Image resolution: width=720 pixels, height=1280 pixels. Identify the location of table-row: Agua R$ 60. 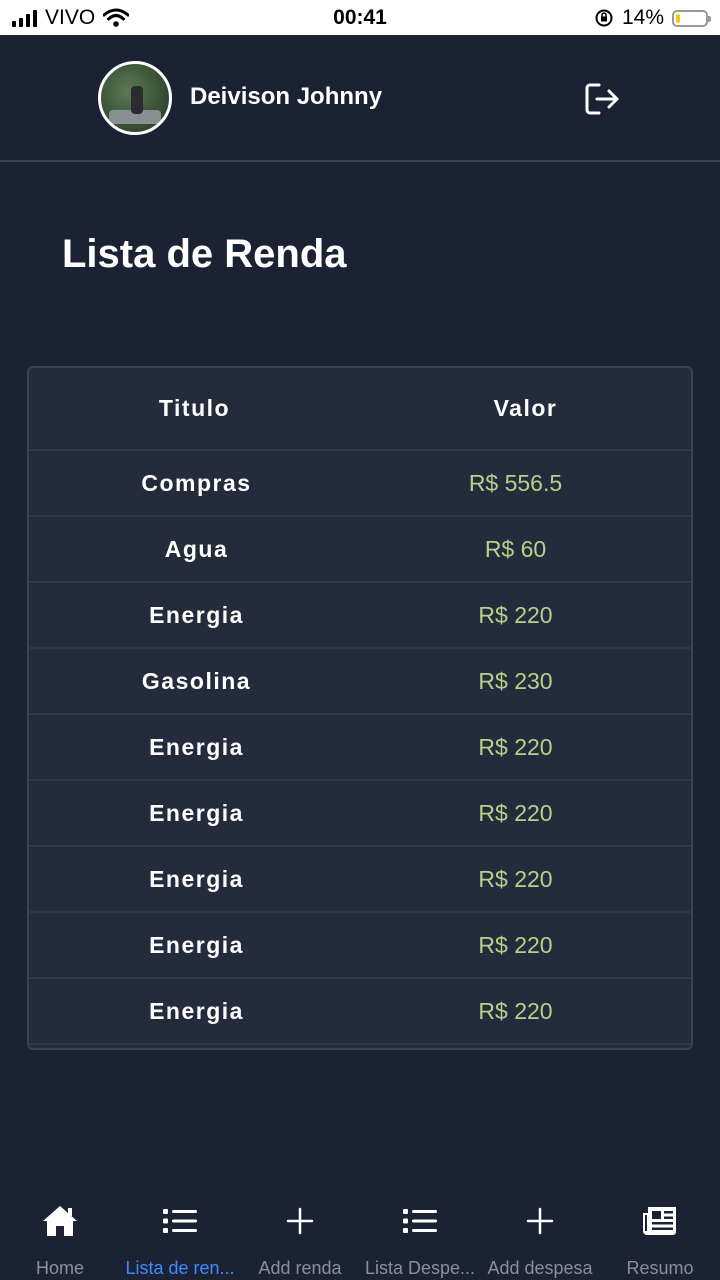
(360, 550).